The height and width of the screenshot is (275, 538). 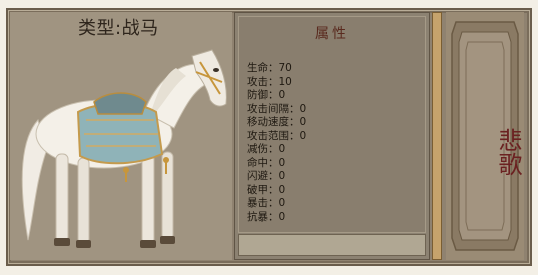 I want to click on attr-defense: 防御：0, so click(x=266, y=95).